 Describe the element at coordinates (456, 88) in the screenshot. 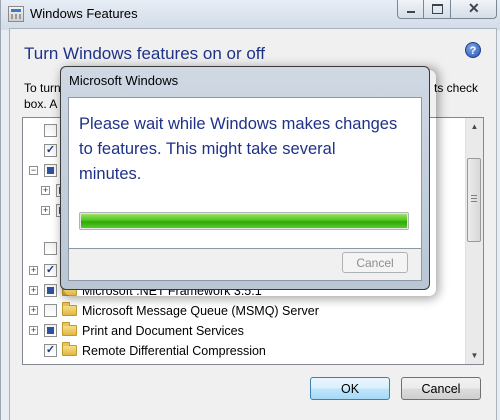

I see `description-right: ts check` at that location.